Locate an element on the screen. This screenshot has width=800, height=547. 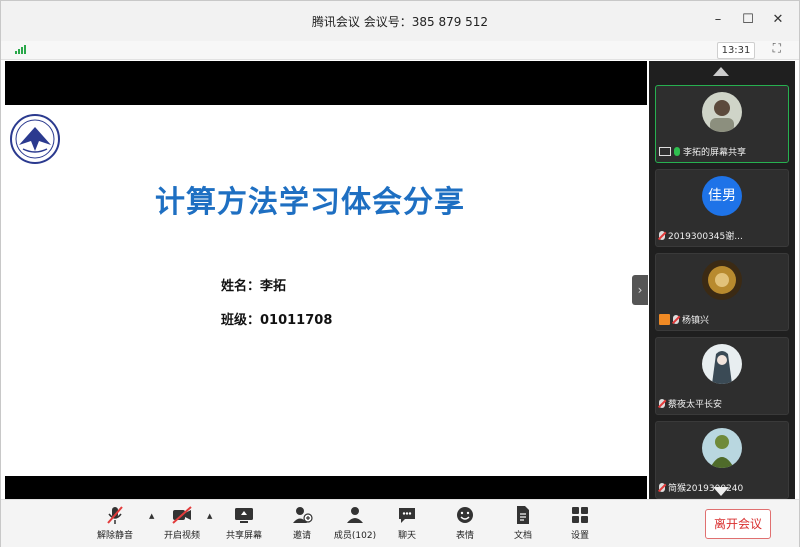
signal-bars-icon is located at coordinates (20, 49).